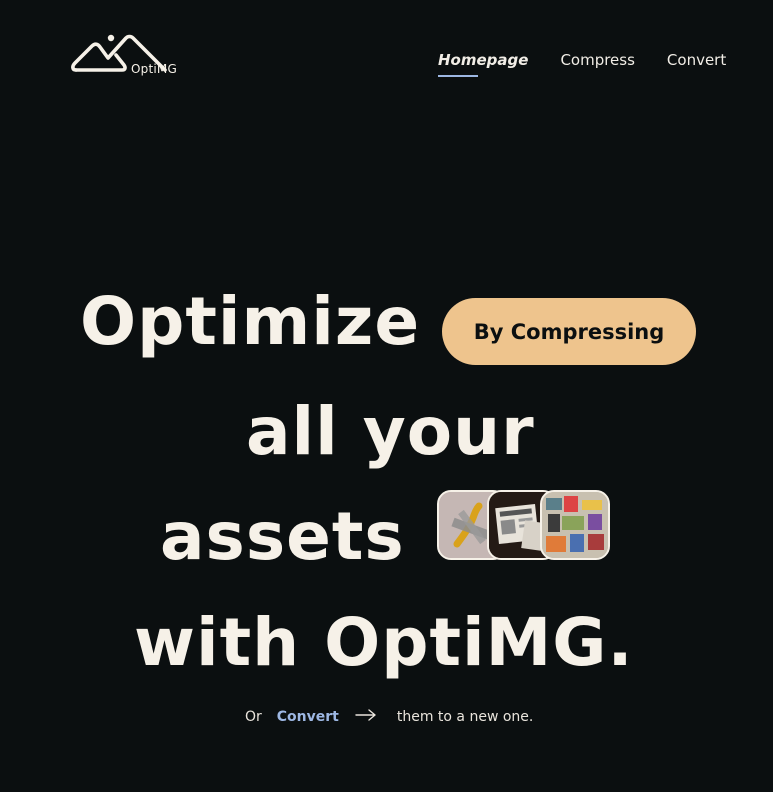  I want to click on hero-line-1: Optimize, so click(250, 321).